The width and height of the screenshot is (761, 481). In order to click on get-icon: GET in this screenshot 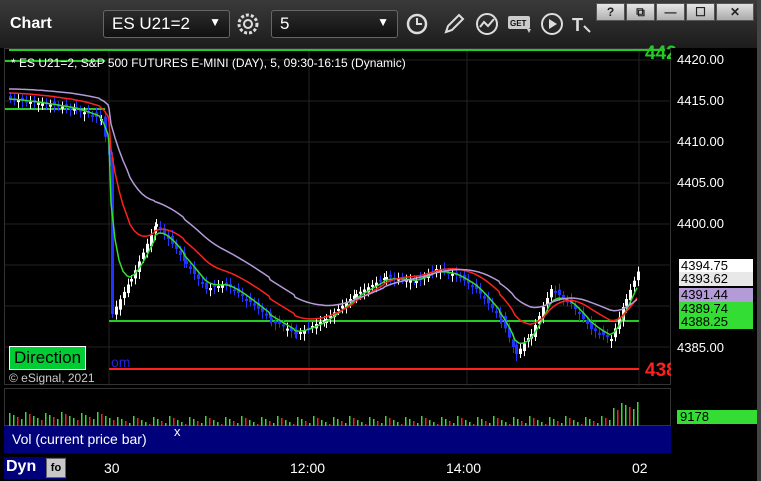, I will do `click(520, 24)`.